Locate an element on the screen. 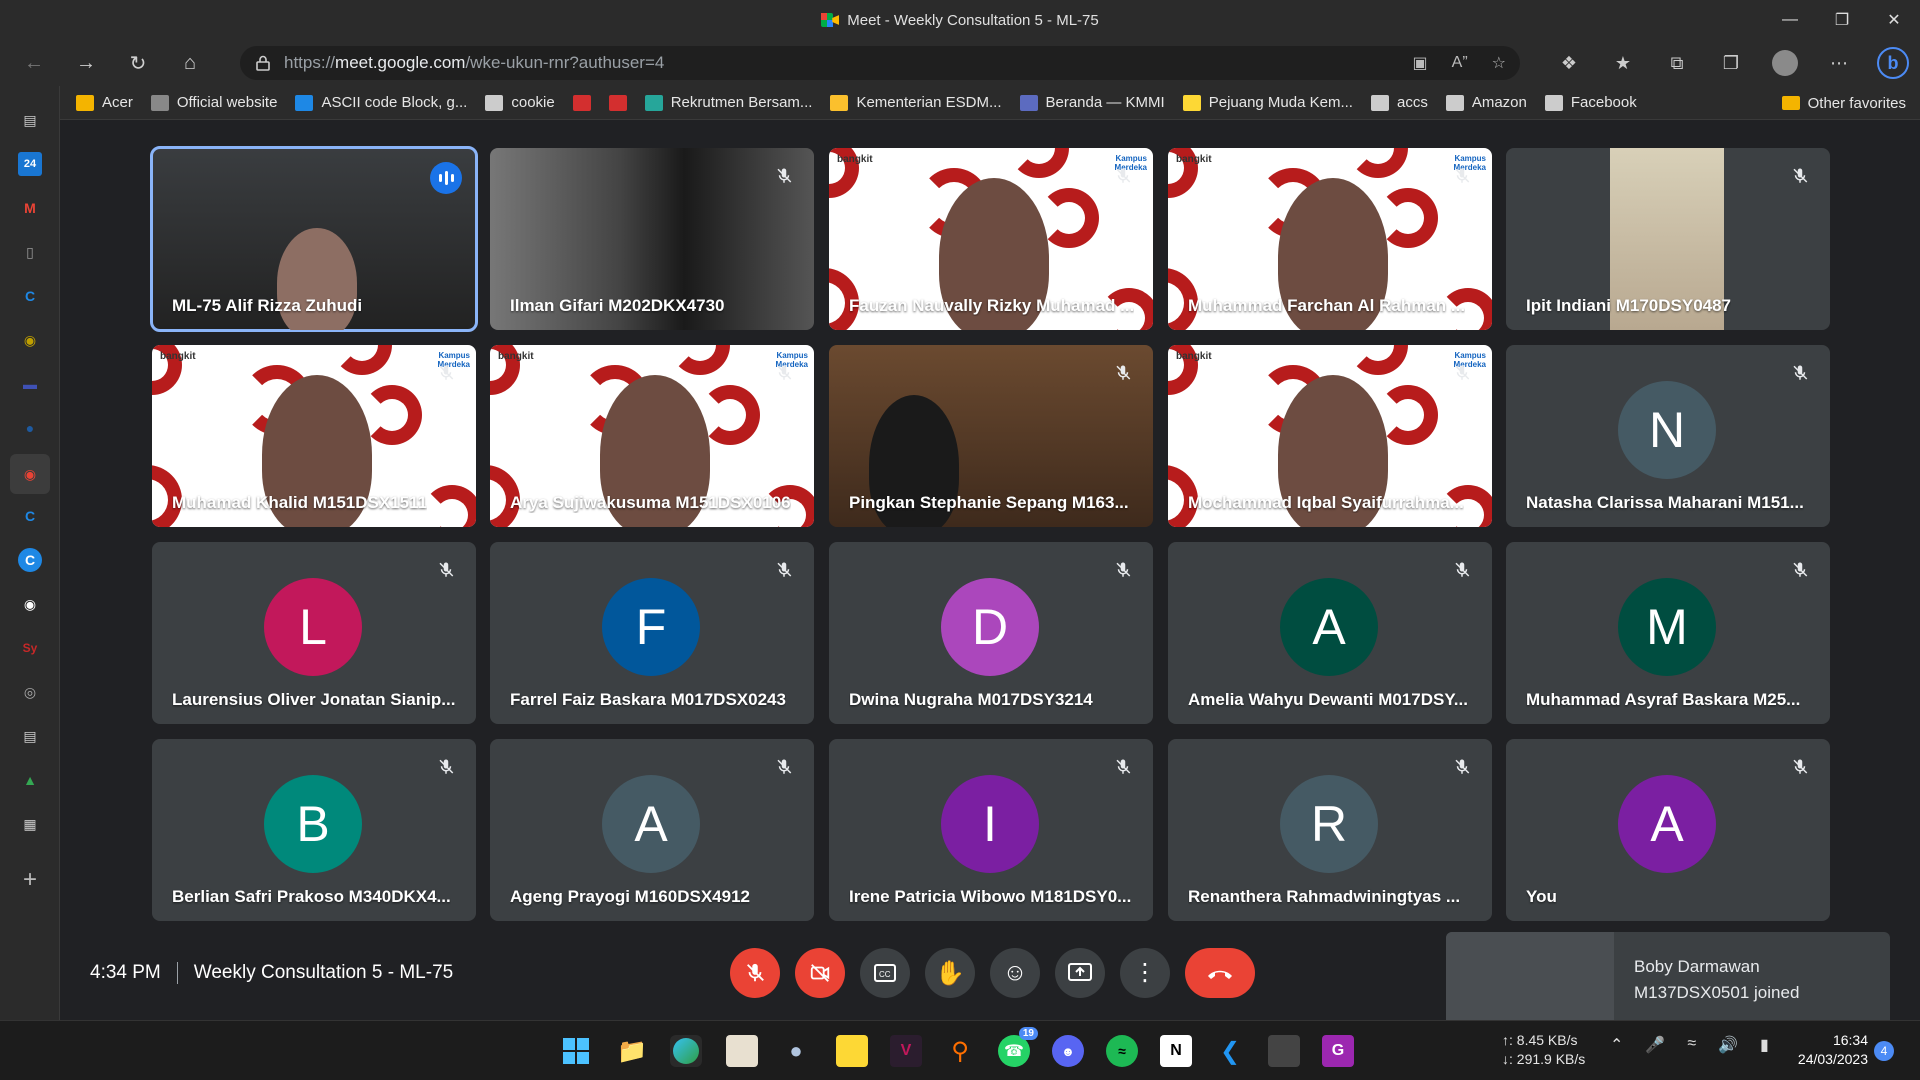  coursera-icon-2: C is located at coordinates (30, 516).